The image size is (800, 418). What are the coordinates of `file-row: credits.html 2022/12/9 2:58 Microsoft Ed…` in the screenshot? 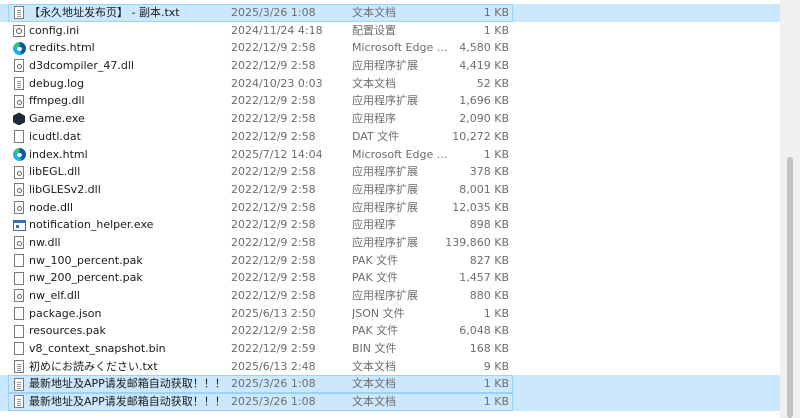 It's located at (390, 48).